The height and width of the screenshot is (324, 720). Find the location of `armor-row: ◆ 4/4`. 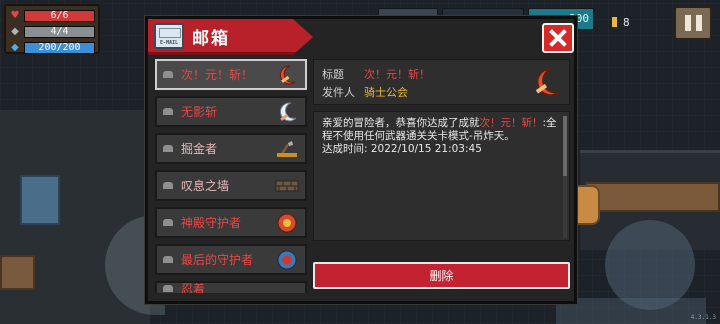

armor-row: ◆ 4/4 is located at coordinates (52, 31).